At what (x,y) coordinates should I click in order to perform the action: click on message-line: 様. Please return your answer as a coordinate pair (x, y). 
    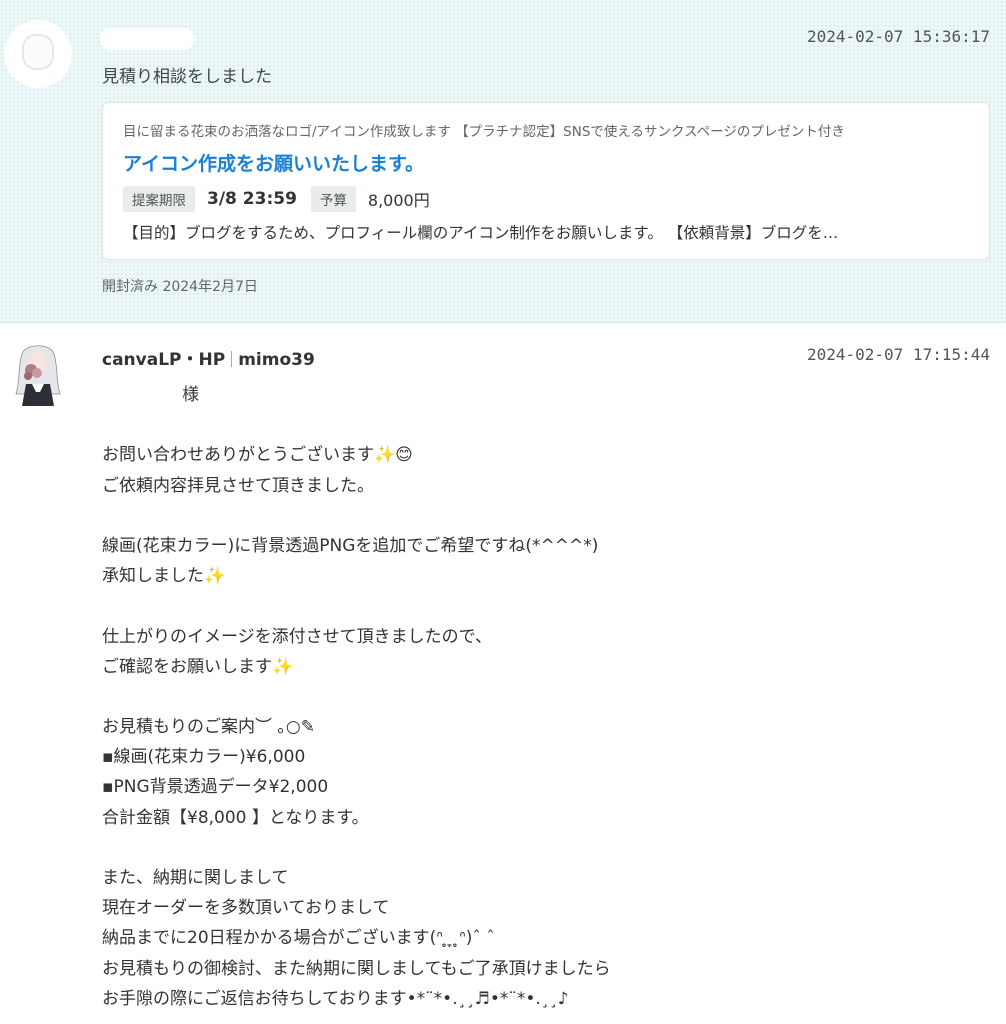
    Looking at the image, I should click on (190, 395).